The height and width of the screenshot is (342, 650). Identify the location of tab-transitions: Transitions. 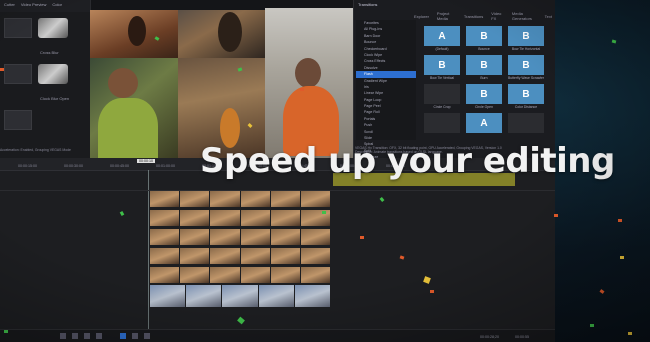
(473, 16).